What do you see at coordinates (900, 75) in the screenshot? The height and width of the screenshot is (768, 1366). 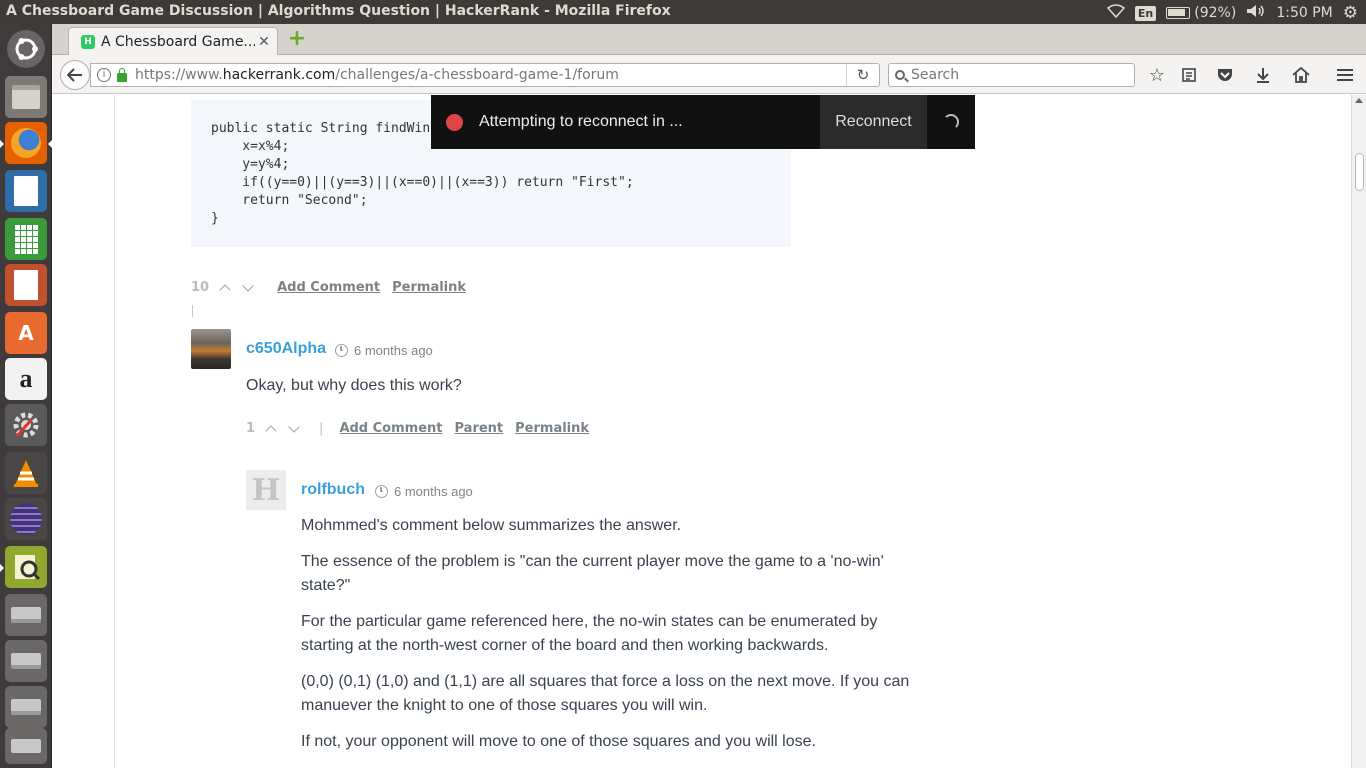 I see `search-icon` at bounding box center [900, 75].